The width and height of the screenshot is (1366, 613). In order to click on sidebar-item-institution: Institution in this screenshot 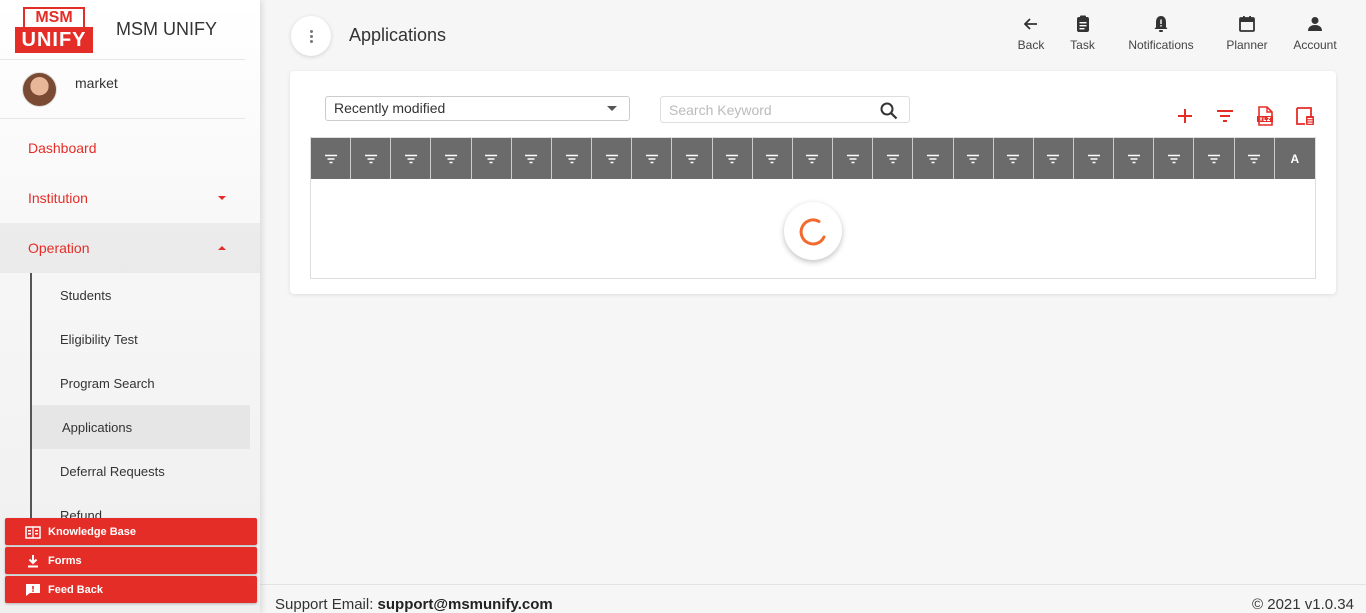, I will do `click(130, 198)`.